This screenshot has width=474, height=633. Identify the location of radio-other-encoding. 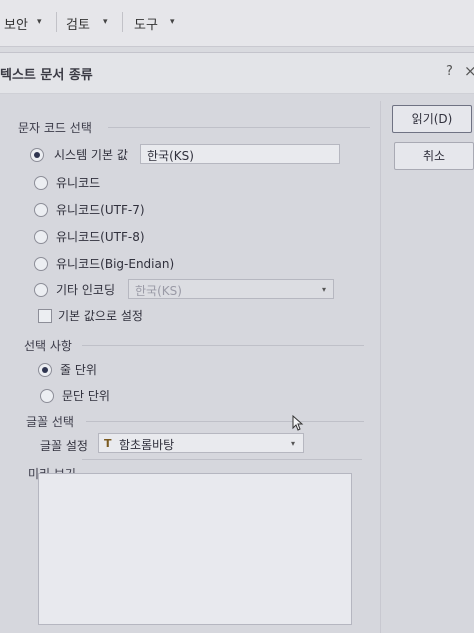
(41, 290).